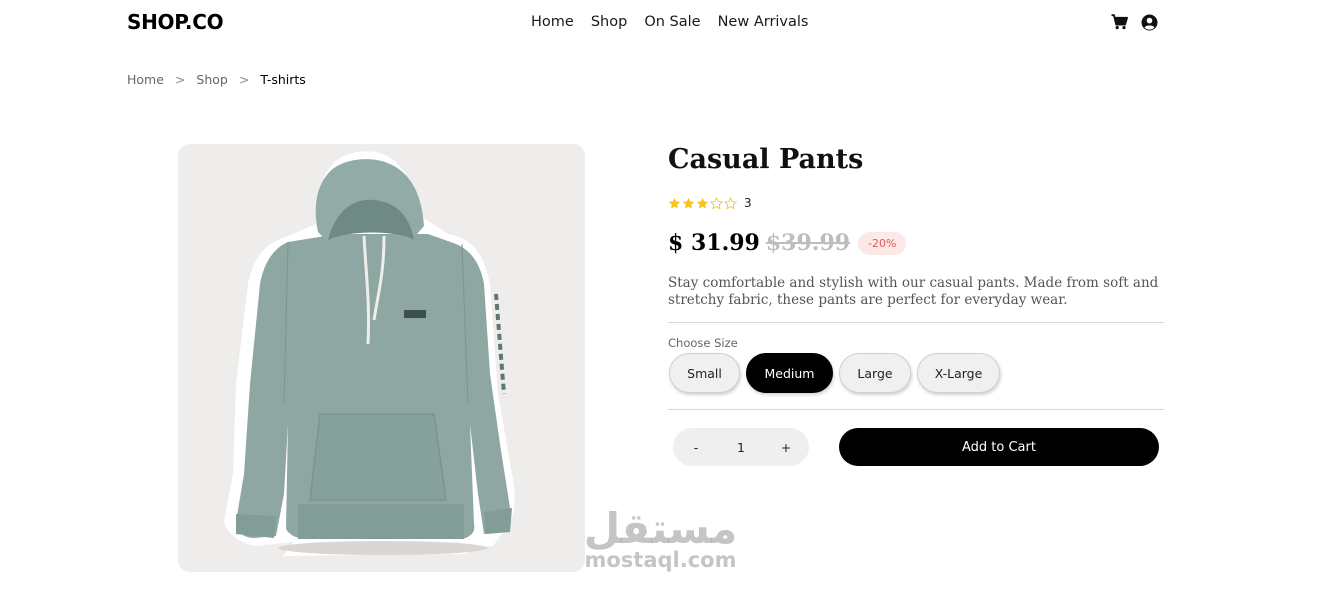 This screenshot has height=599, width=1317. Describe the element at coordinates (789, 373) in the screenshot. I see `size-medium-button: Medium` at that location.